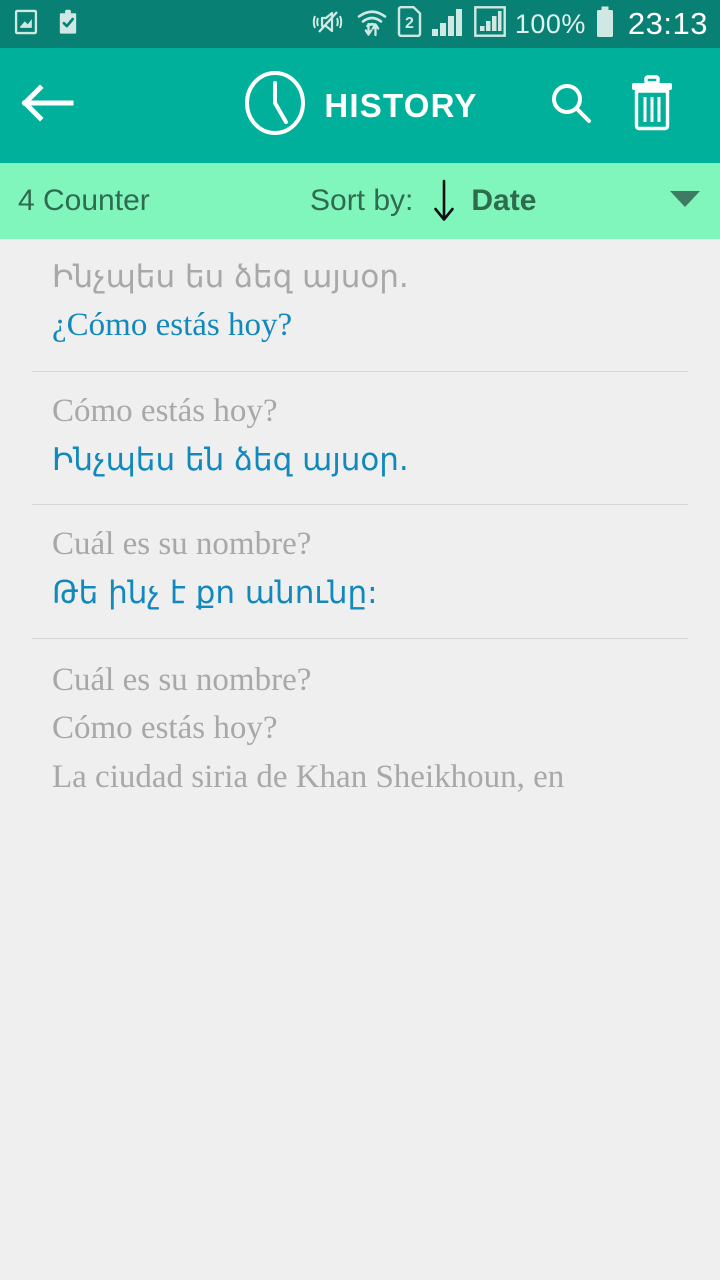 The width and height of the screenshot is (720, 1280). I want to click on signal-boxed-icon, so click(489, 24).